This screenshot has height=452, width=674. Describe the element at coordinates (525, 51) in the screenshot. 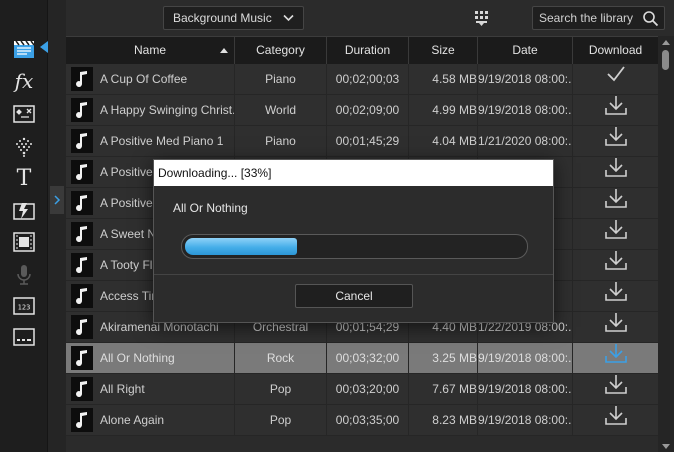

I see `column-header-date: Date` at that location.